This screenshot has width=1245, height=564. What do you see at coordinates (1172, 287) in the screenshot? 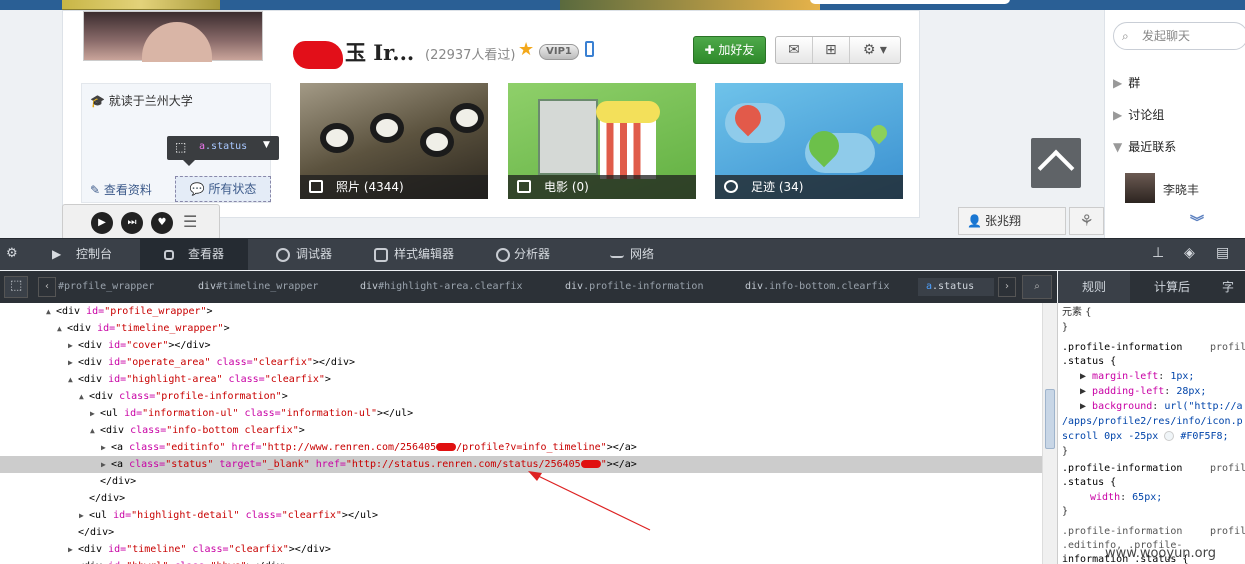
I see `tab-computed: 计算后` at bounding box center [1172, 287].